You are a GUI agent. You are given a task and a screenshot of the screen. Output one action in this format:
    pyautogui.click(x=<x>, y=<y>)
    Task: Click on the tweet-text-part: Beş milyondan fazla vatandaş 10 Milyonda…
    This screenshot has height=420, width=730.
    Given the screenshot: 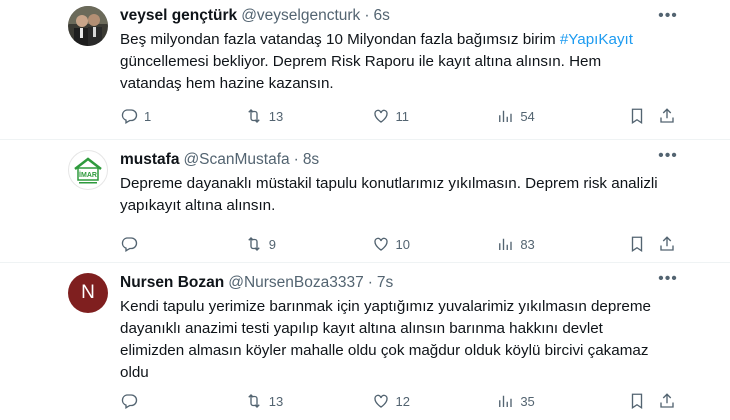 What is the action you would take?
    pyautogui.click(x=340, y=39)
    